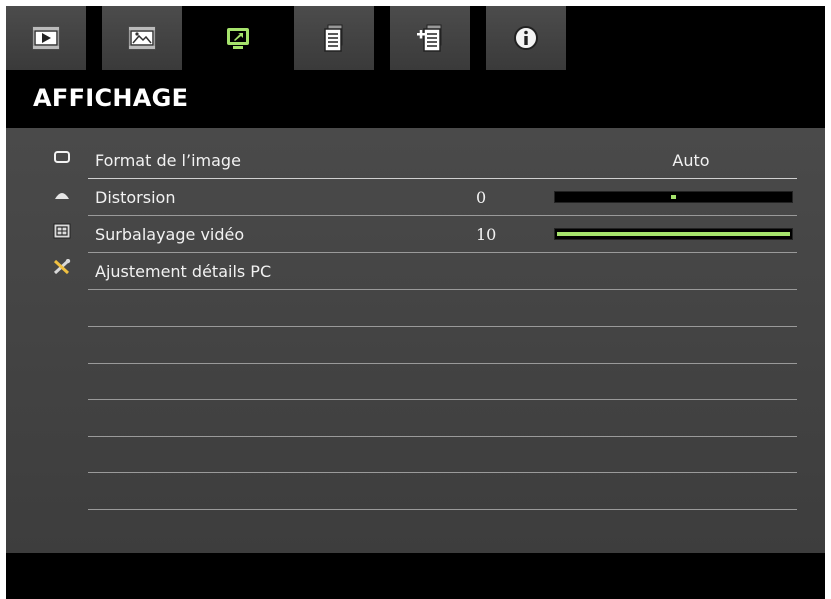 The height and width of the screenshot is (599, 831). I want to click on tab-bar, so click(415, 38).